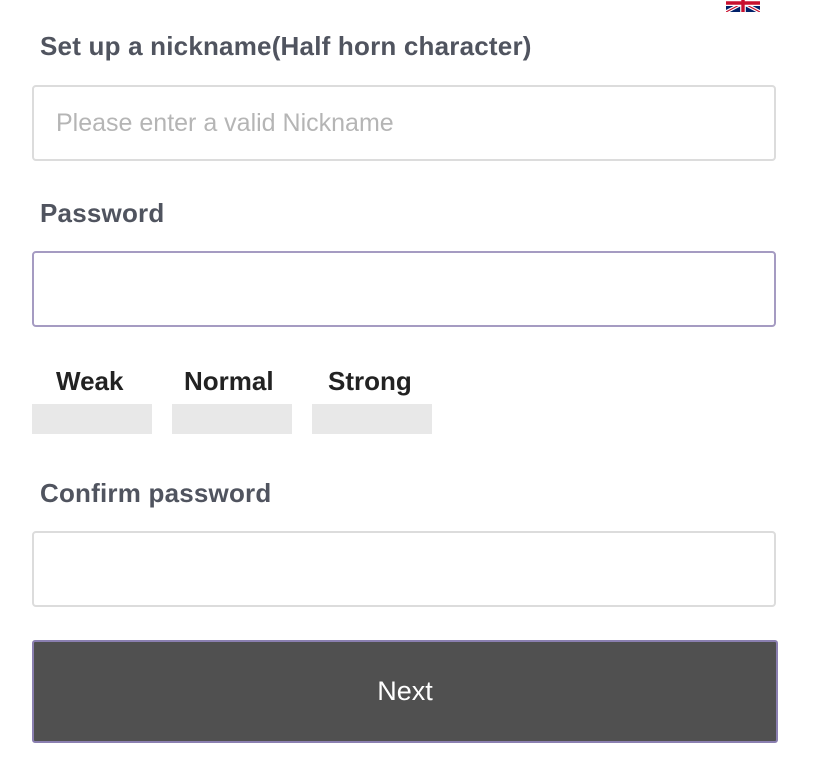 The height and width of the screenshot is (770, 818). What do you see at coordinates (92, 419) in the screenshot?
I see `strength-weak-bar` at bounding box center [92, 419].